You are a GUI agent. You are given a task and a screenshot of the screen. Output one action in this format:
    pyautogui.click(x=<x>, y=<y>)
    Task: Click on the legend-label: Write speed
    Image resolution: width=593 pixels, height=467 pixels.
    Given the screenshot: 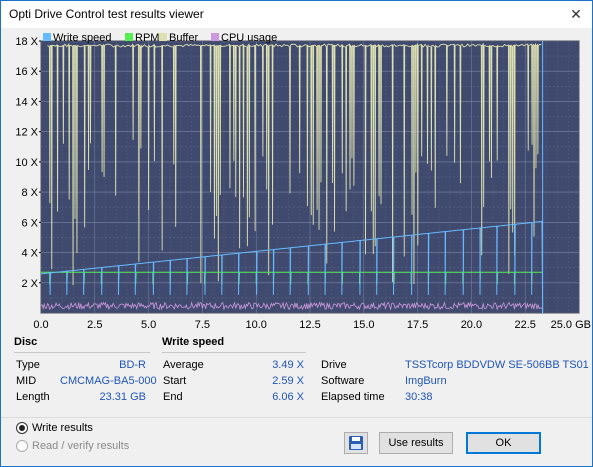 What is the action you would take?
    pyautogui.click(x=82, y=38)
    